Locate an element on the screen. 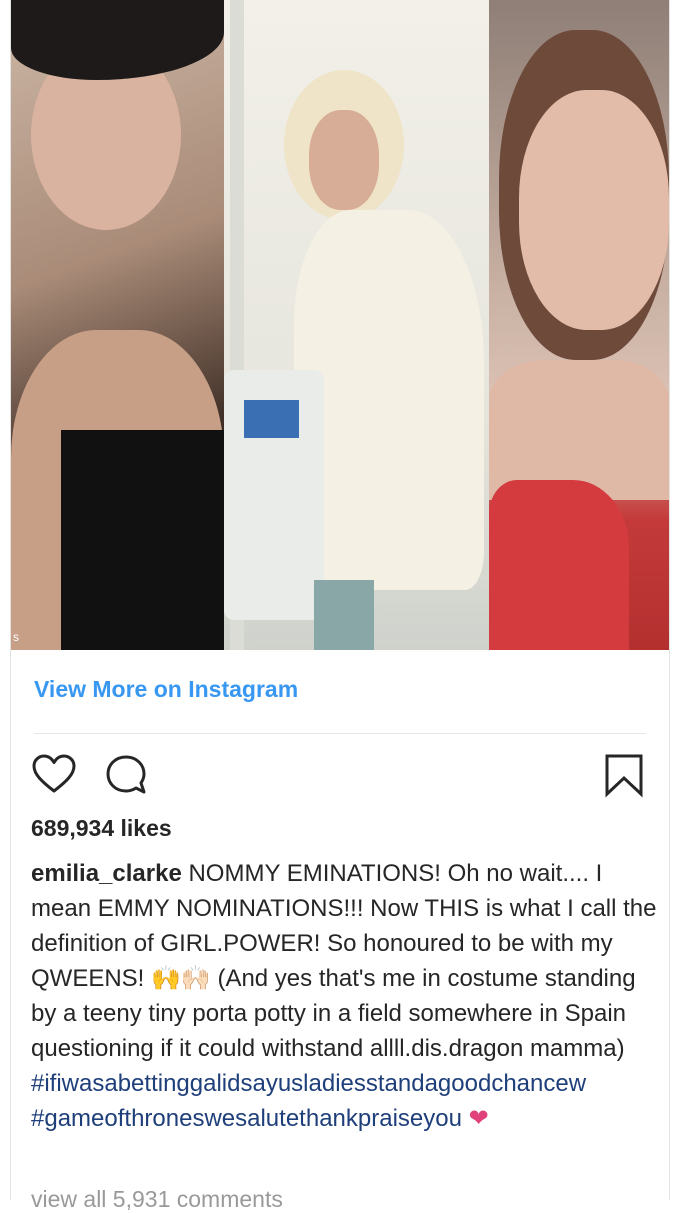 Image resolution: width=679 pixels, height=1213 pixels. likes-count: 689,934 likes is located at coordinates (101, 828).